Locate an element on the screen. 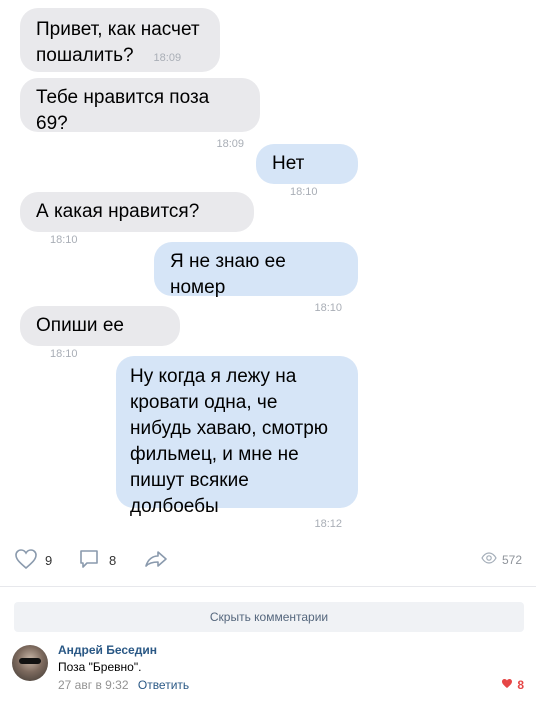 This screenshot has width=536, height=704. message-text: пошалить? 18:09 is located at coordinates (120, 57).